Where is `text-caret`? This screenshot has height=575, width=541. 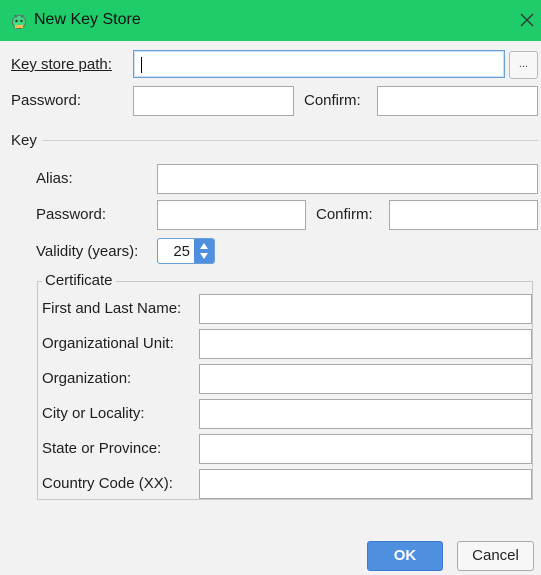
text-caret is located at coordinates (141, 65).